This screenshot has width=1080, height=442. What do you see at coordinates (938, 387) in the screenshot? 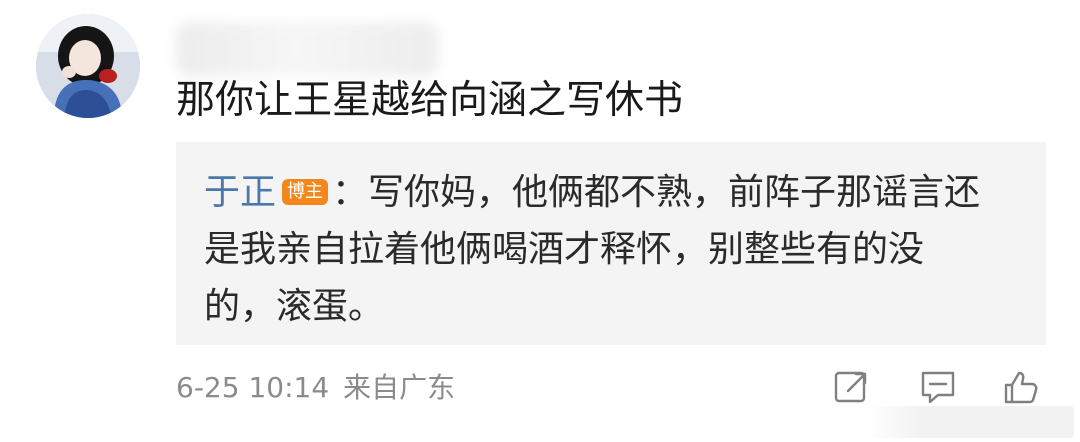
I see `comment-icon` at bounding box center [938, 387].